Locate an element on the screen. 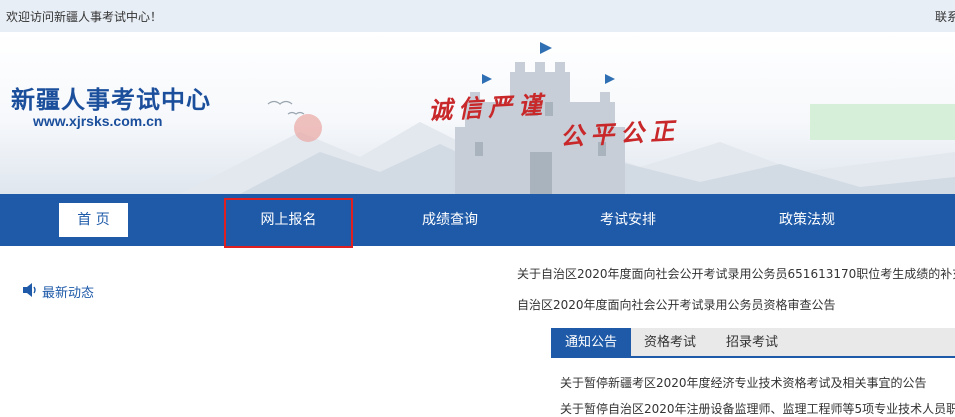 The width and height of the screenshot is (955, 417). welcome-text: 欢迎访问新疆人事考试中心！ is located at coordinates (84, 17).